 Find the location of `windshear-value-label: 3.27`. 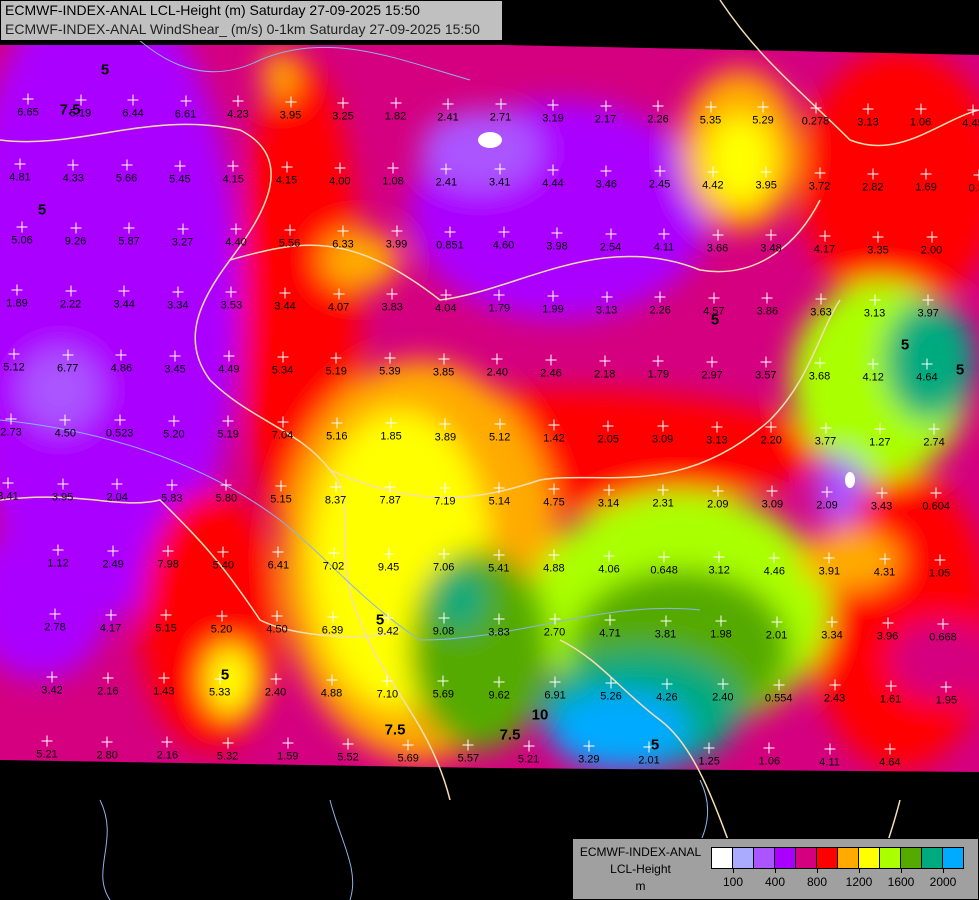

windshear-value-label: 3.27 is located at coordinates (182, 242).